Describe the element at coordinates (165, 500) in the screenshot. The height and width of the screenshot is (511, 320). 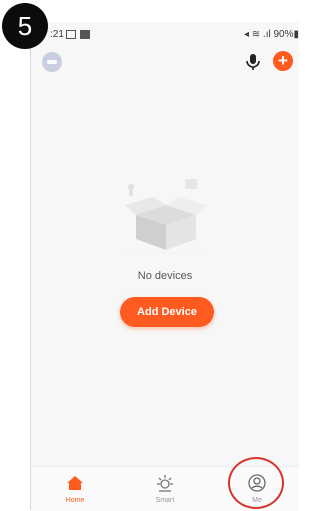
I see `tab-smart-label: Smart` at that location.